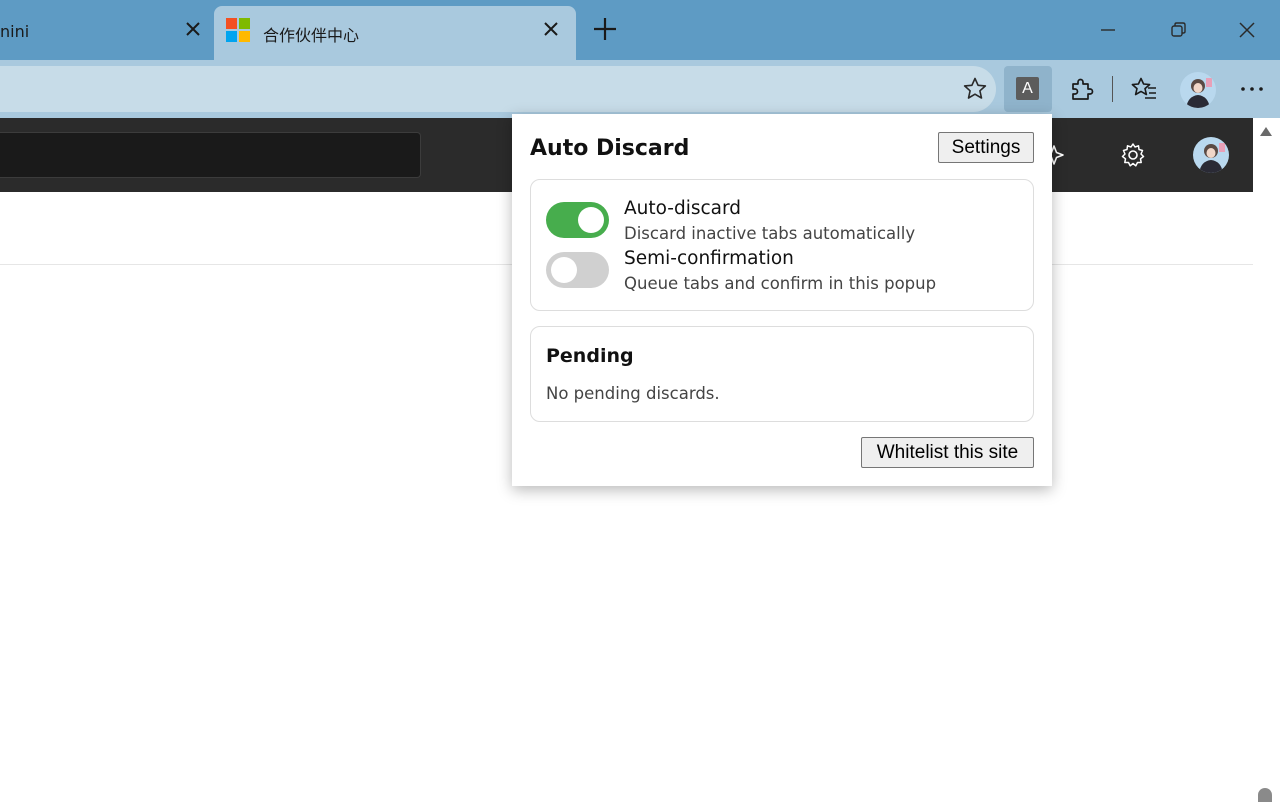 This screenshot has height=802, width=1280. Describe the element at coordinates (1144, 89) in the screenshot. I see `favorites-icon` at that location.